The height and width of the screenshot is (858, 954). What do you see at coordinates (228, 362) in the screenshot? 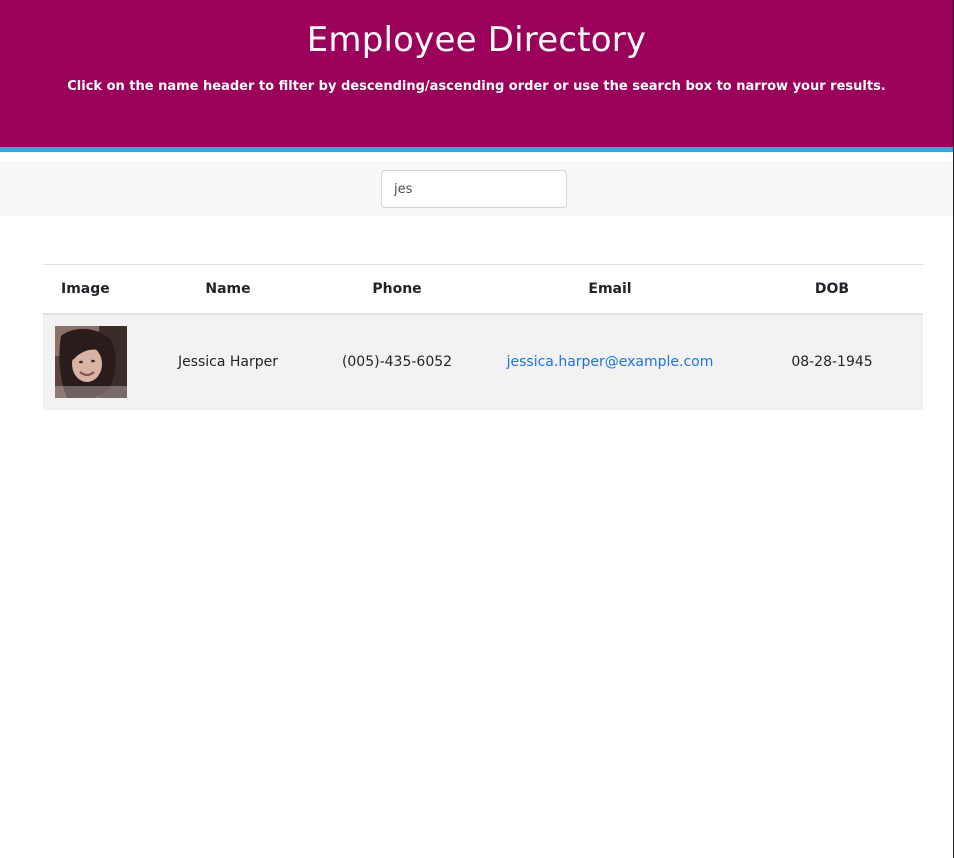
I see `cell-name: Jessica Harper` at bounding box center [228, 362].